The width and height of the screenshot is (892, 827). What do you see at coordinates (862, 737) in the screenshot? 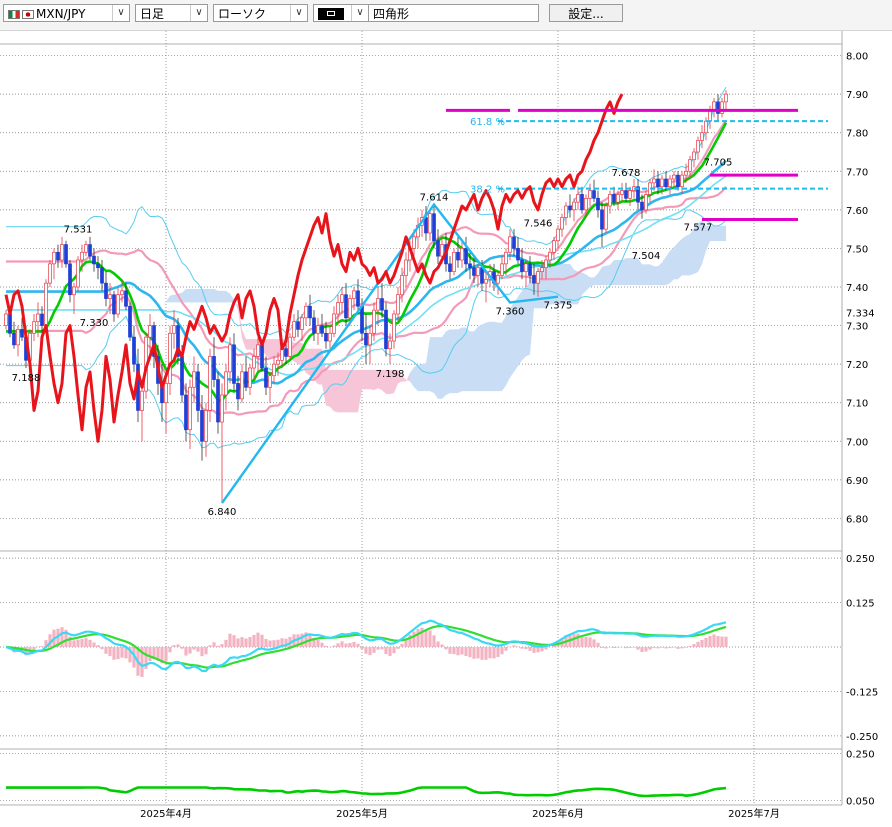
I see `y-tick-label: -0.250` at bounding box center [862, 737].